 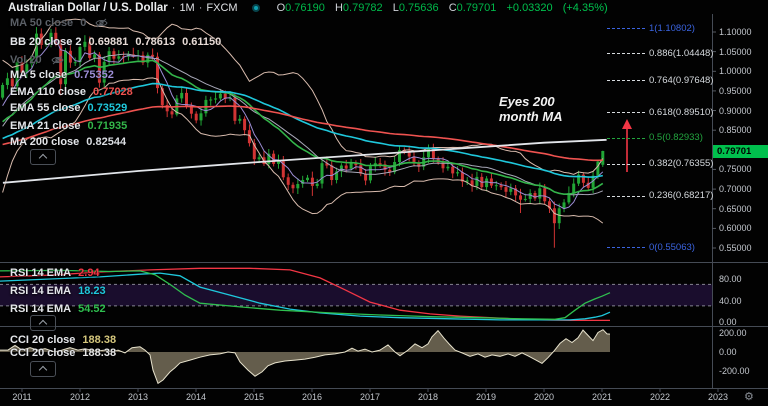 What do you see at coordinates (55, 273) in the screenshot?
I see `indicator-row: RSI 14 EMA 2.94` at bounding box center [55, 273].